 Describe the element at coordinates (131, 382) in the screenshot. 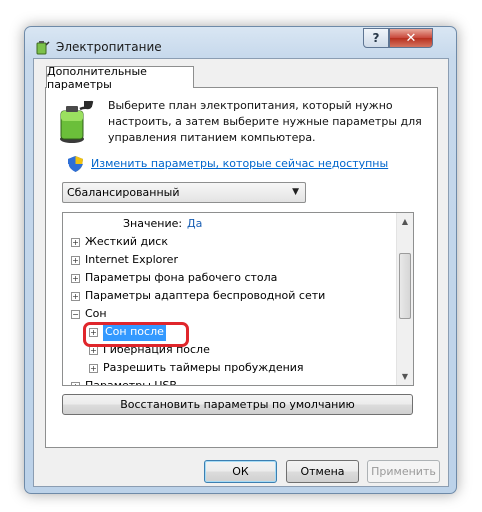

I see `tree-item-label: Параметры USB` at that location.